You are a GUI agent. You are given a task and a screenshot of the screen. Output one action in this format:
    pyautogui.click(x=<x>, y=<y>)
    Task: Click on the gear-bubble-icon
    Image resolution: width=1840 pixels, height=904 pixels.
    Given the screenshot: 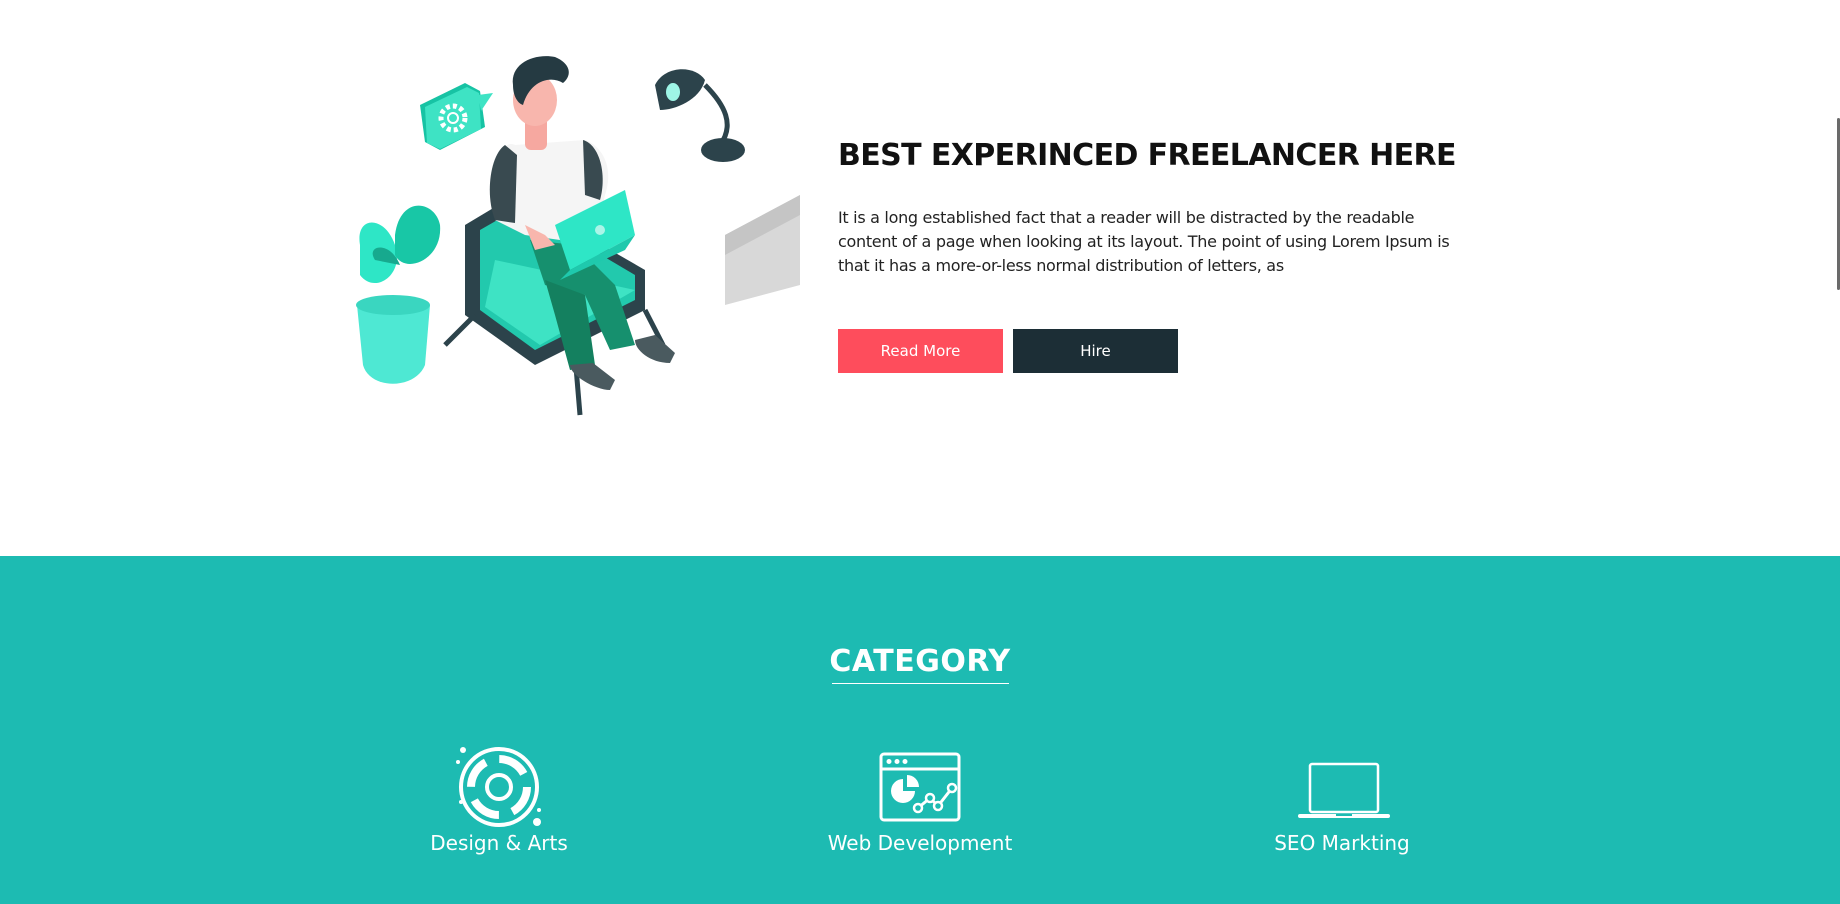 What is the action you would take?
    pyautogui.click(x=456, y=116)
    